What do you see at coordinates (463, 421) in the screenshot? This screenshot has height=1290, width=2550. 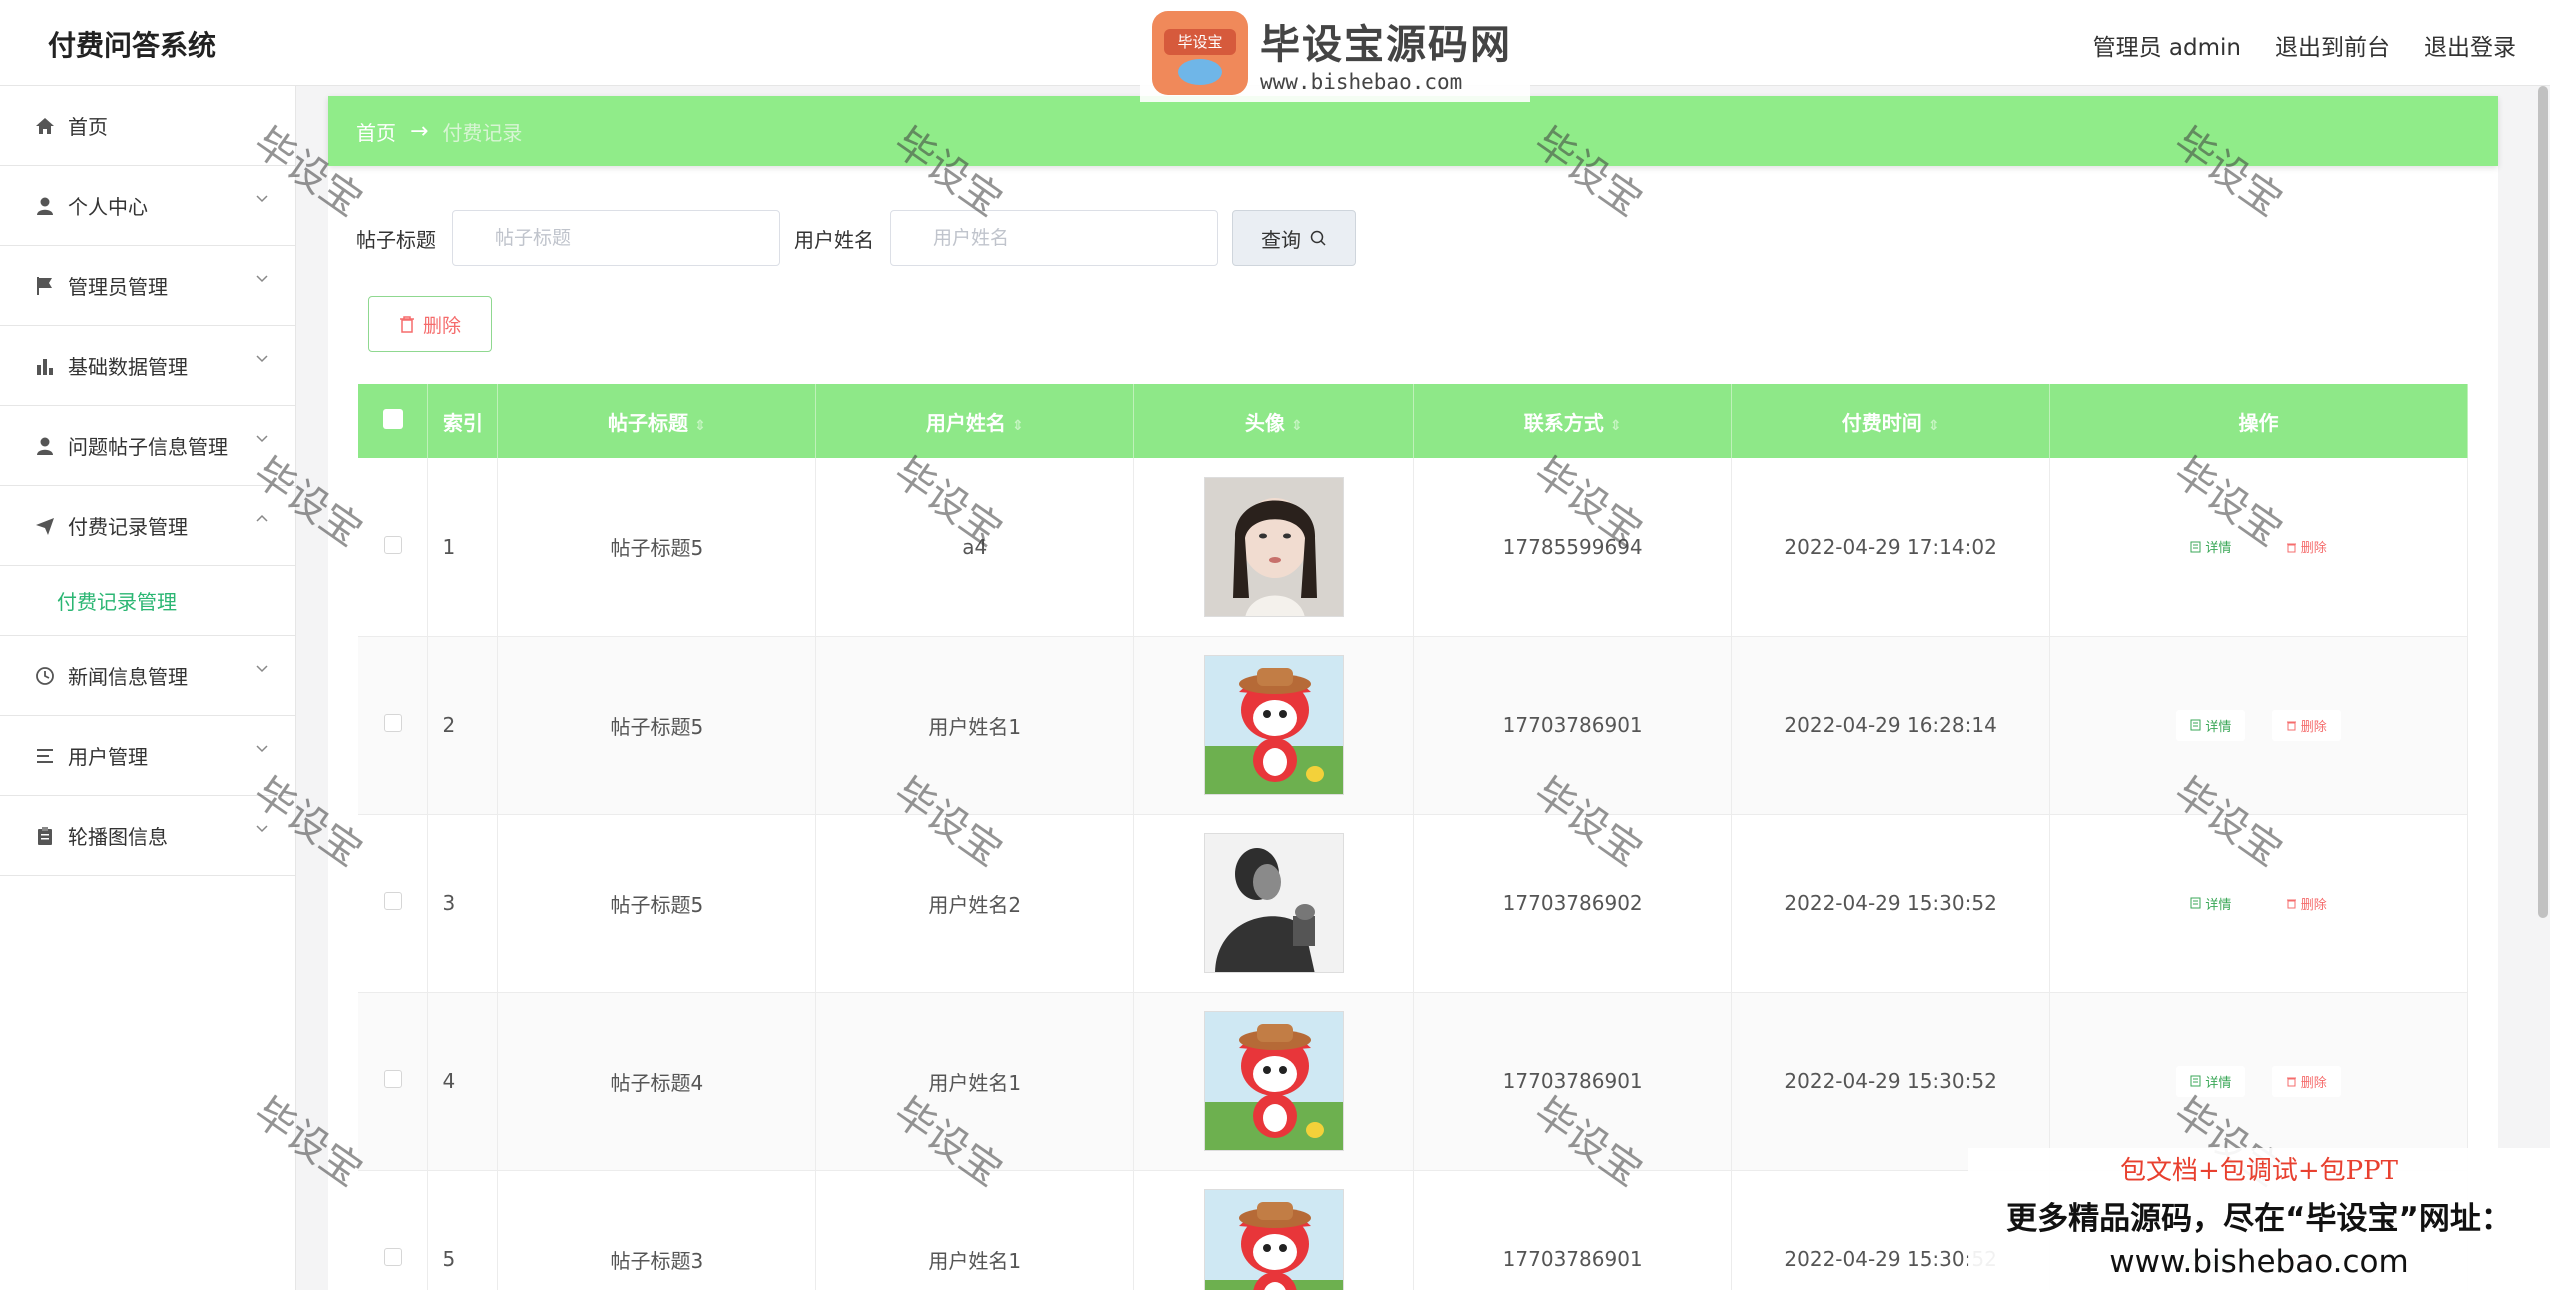 I see `header-index: 索引` at bounding box center [463, 421].